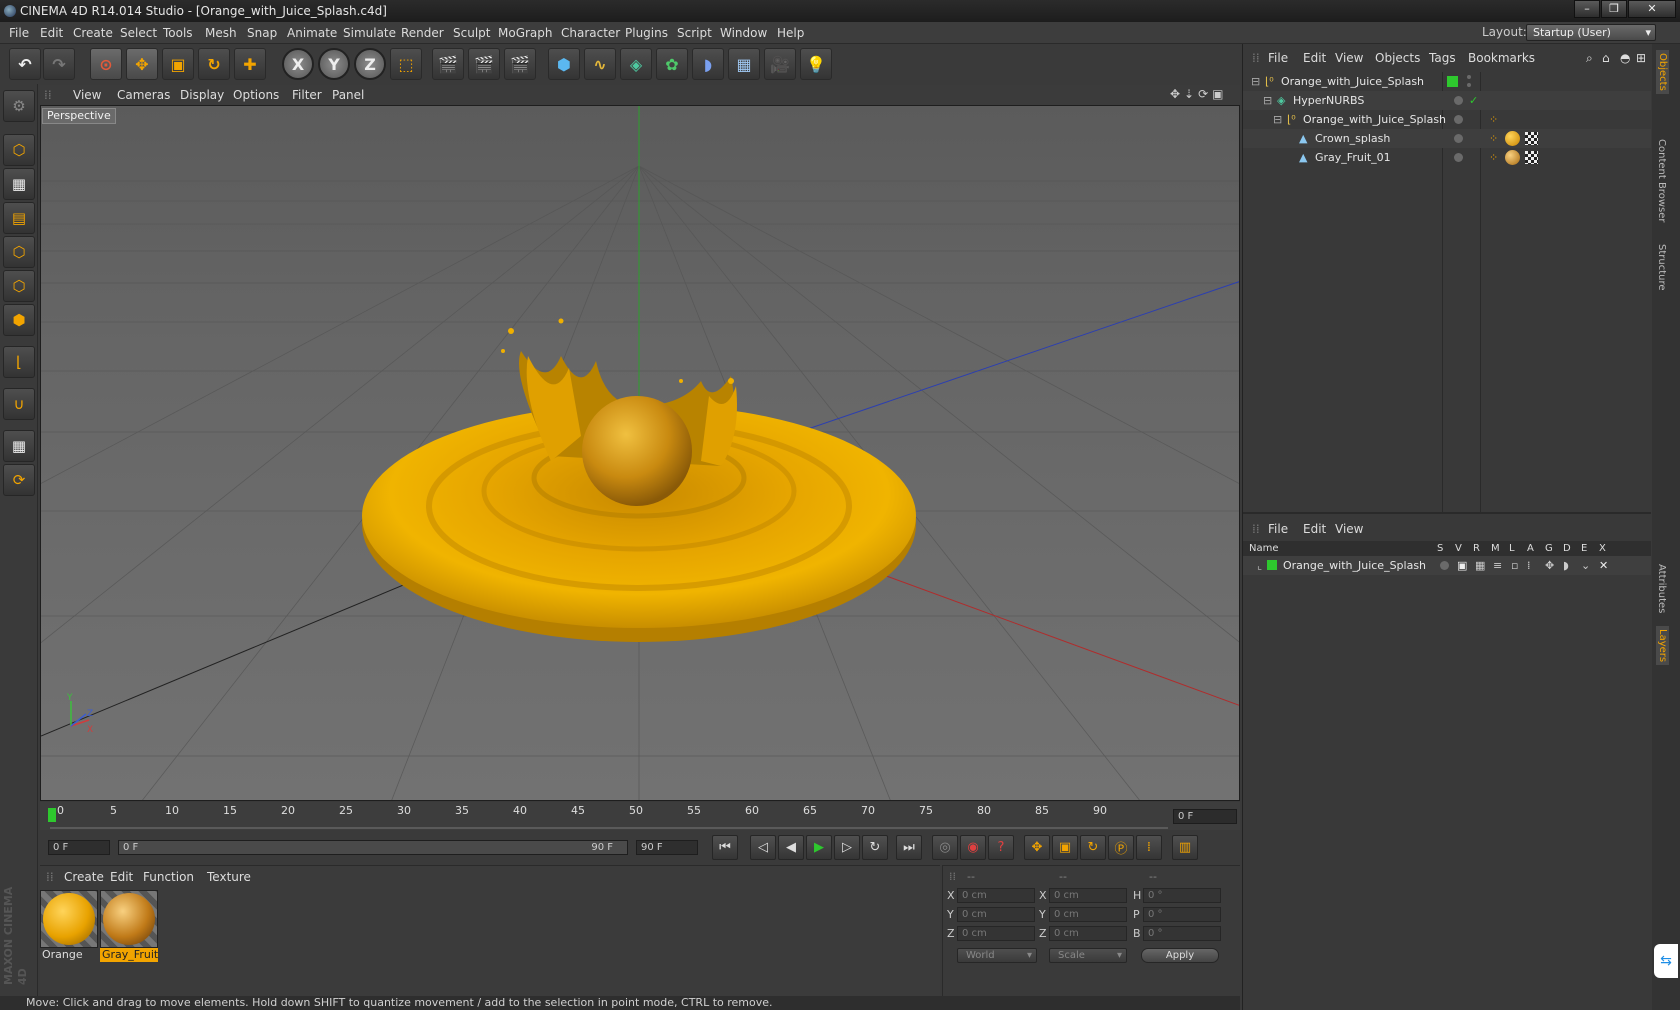 This screenshot has height=1010, width=1680. I want to click on polygons-mode-button: ⬢, so click(19, 320).